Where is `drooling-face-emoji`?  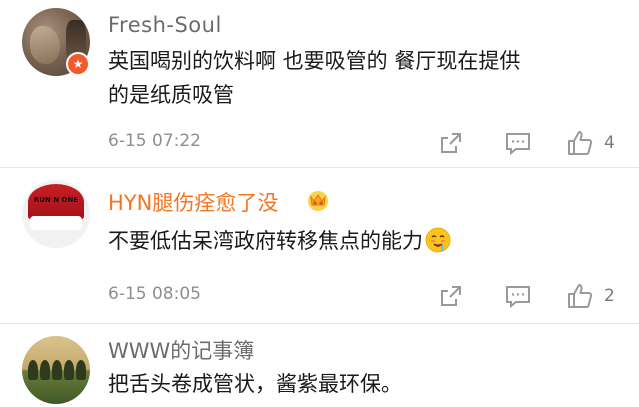
drooling-face-emoji is located at coordinates (438, 240).